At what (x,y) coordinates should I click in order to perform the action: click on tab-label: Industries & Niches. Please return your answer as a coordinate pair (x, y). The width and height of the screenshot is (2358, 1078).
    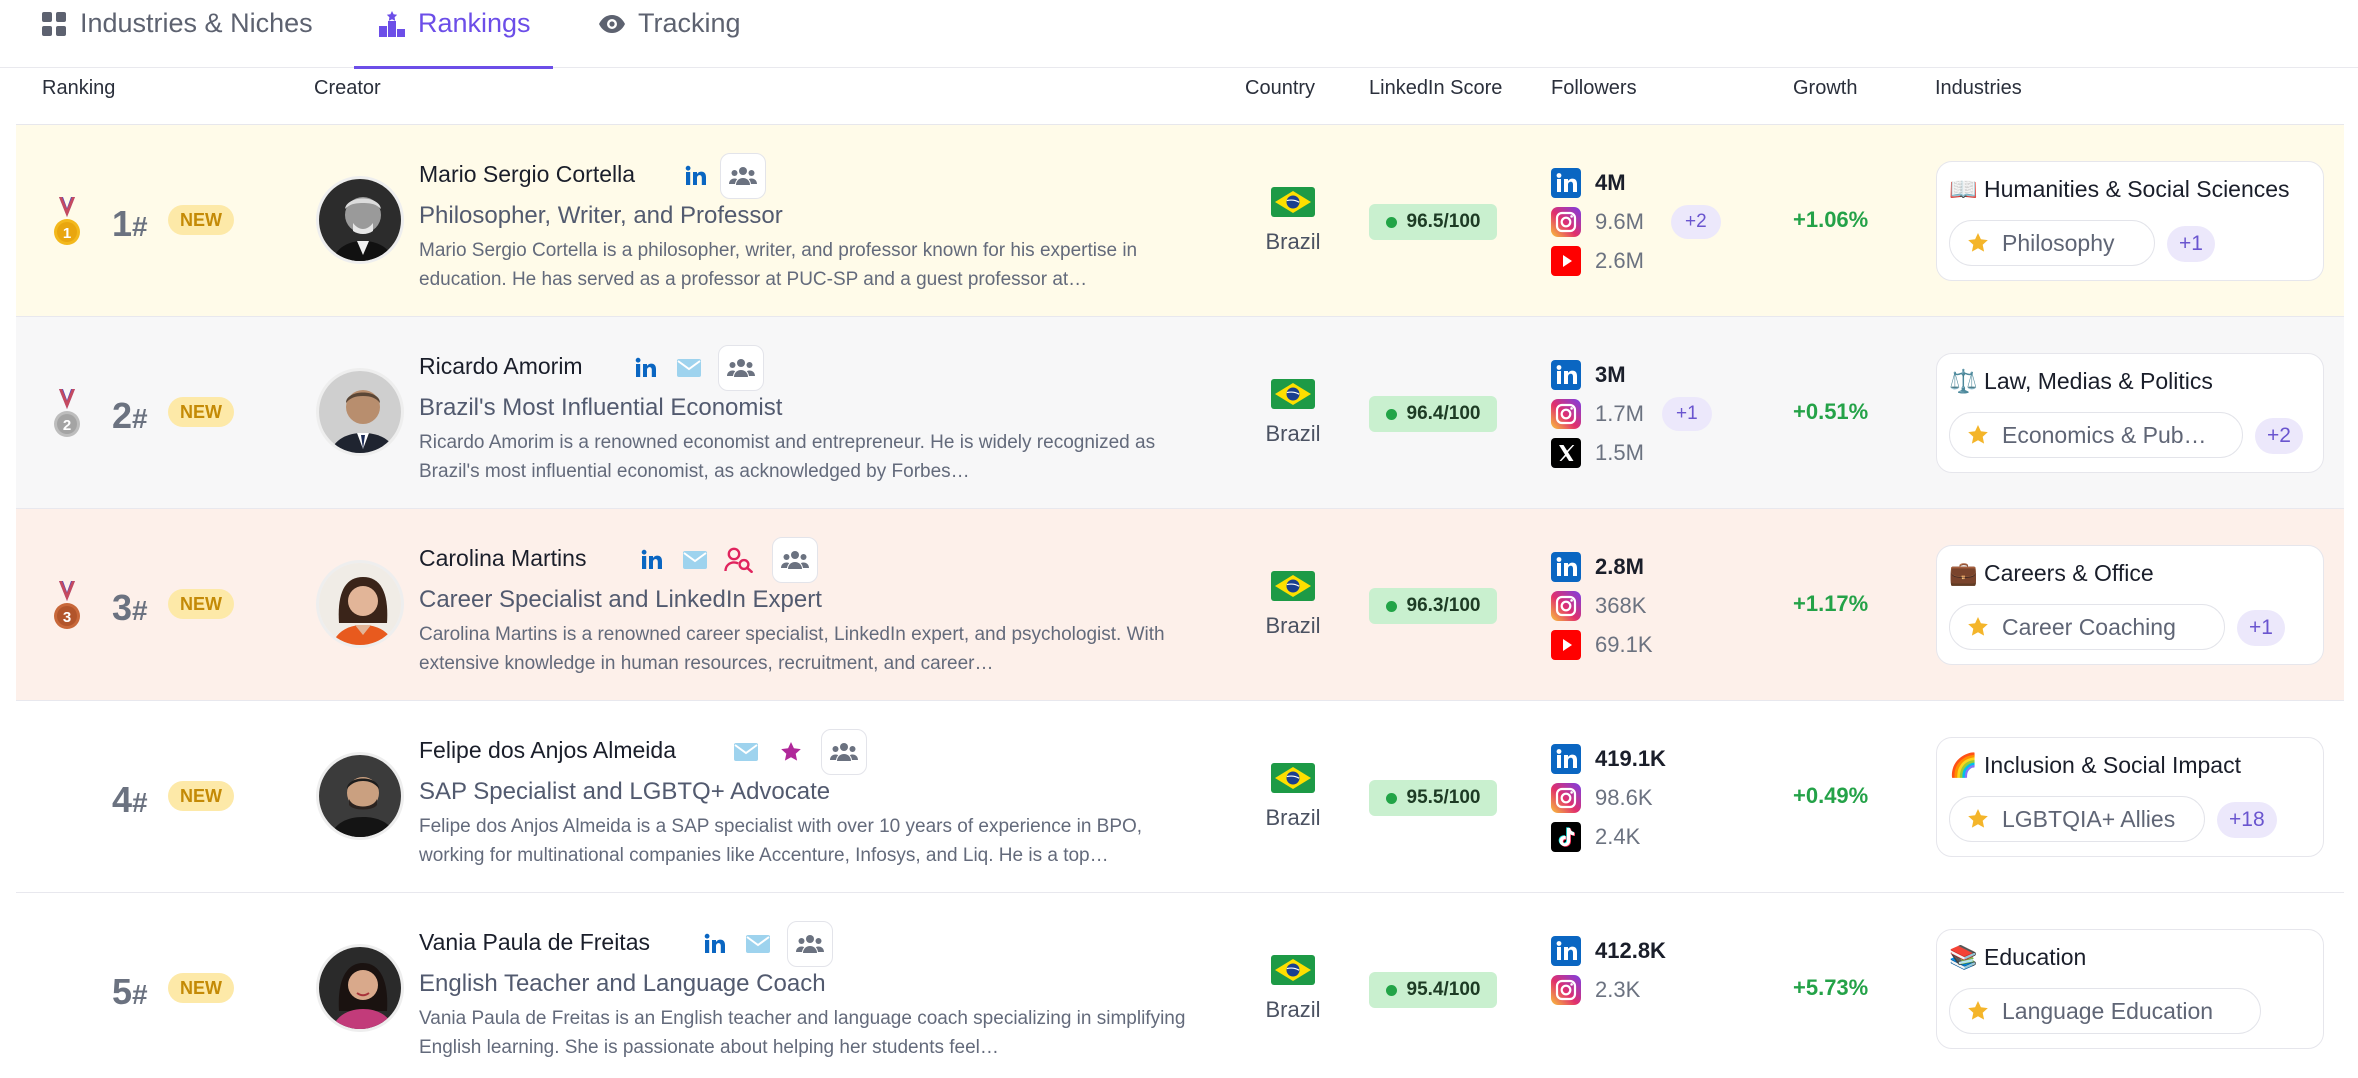
    Looking at the image, I should click on (196, 23).